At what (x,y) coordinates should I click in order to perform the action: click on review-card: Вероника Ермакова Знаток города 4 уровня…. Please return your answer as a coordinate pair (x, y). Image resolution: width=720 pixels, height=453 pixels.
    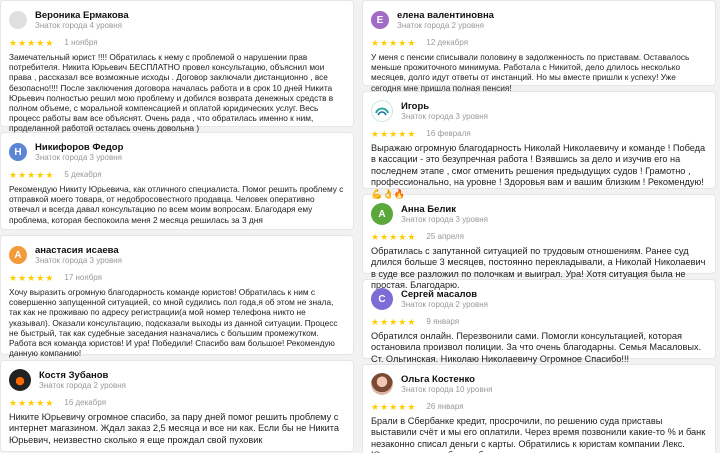
    Looking at the image, I should click on (177, 66).